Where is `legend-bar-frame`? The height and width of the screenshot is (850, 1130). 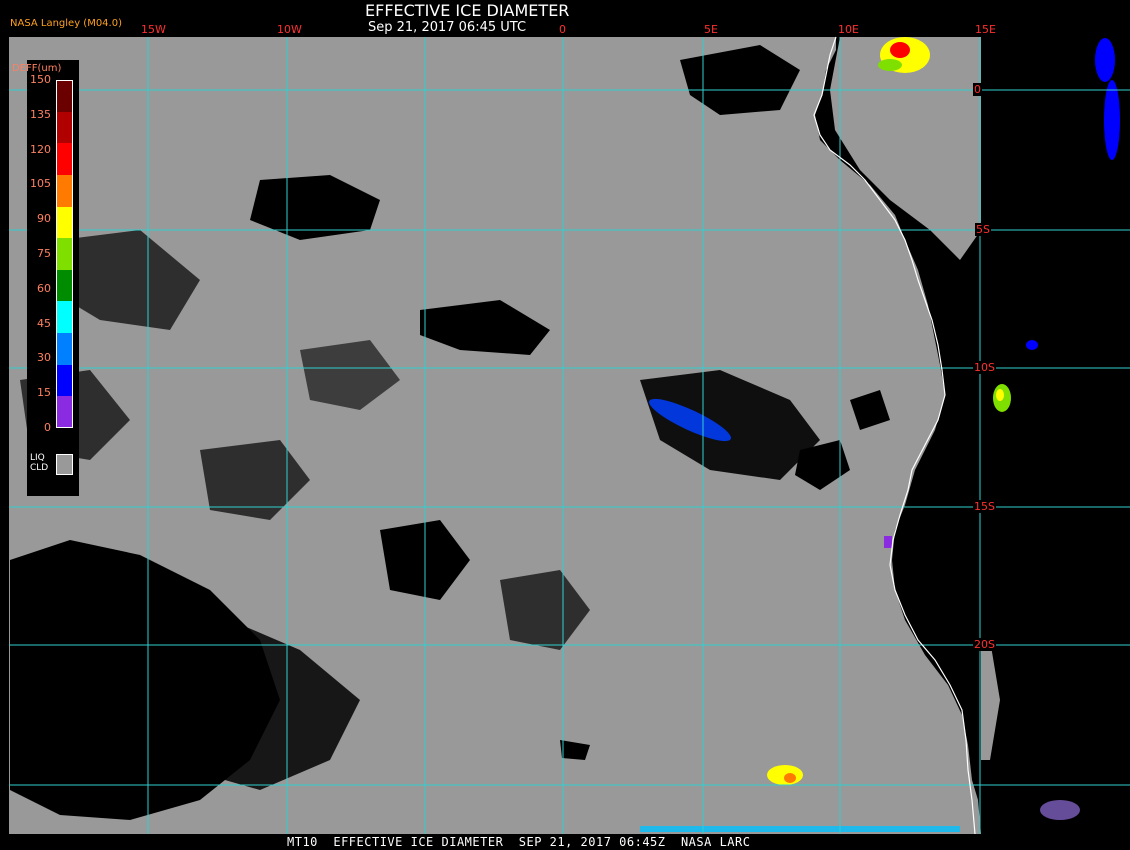 legend-bar-frame is located at coordinates (64, 254).